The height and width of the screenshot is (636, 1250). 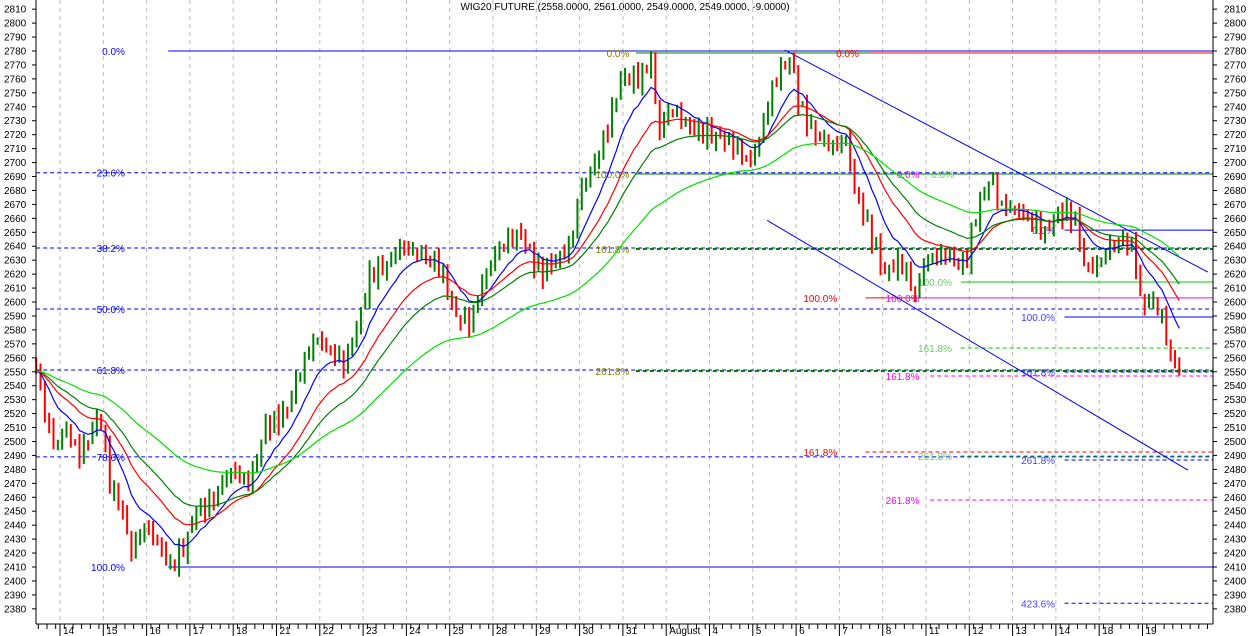 I want to click on channel-upper, so click(x=996, y=161).